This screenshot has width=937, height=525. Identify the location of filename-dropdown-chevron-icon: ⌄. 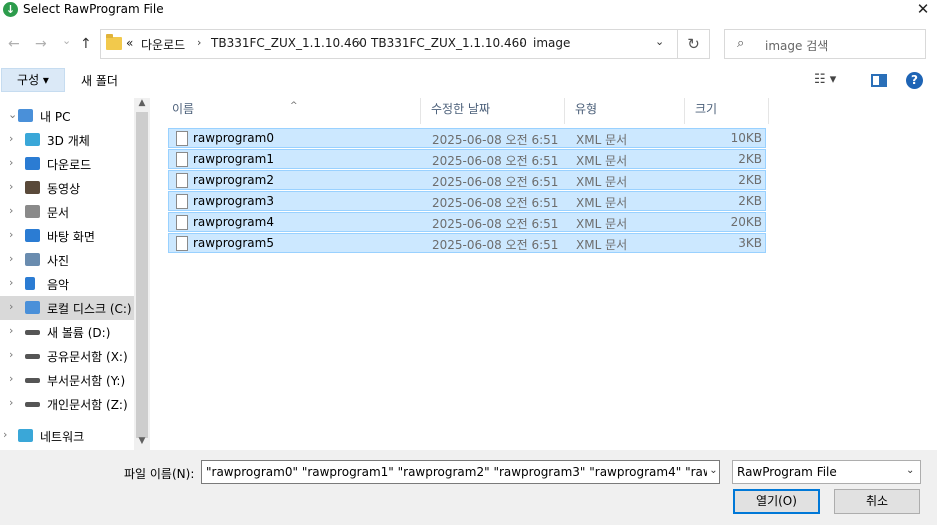
(713, 472).